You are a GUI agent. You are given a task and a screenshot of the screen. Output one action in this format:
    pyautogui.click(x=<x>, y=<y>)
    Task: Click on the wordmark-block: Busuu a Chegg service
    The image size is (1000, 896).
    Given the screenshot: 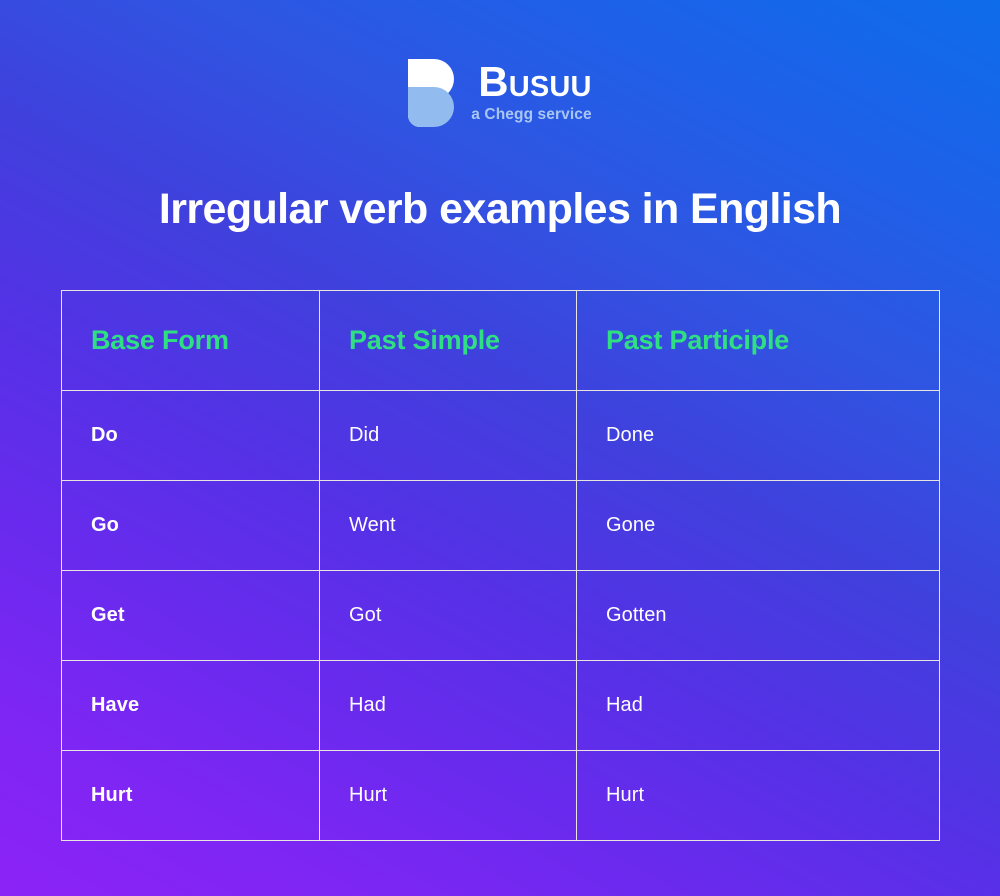 What is the action you would take?
    pyautogui.click(x=531, y=91)
    